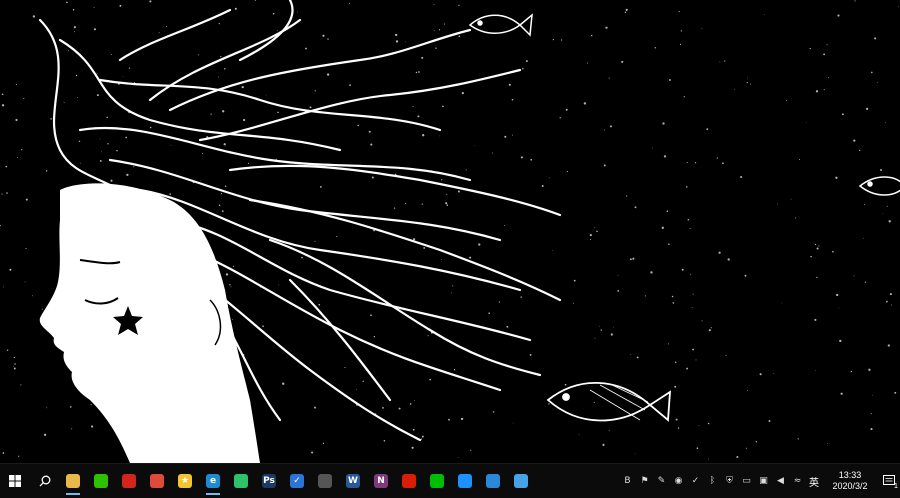  Describe the element at coordinates (780, 481) in the screenshot. I see `speaker-icon: ◀` at that location.